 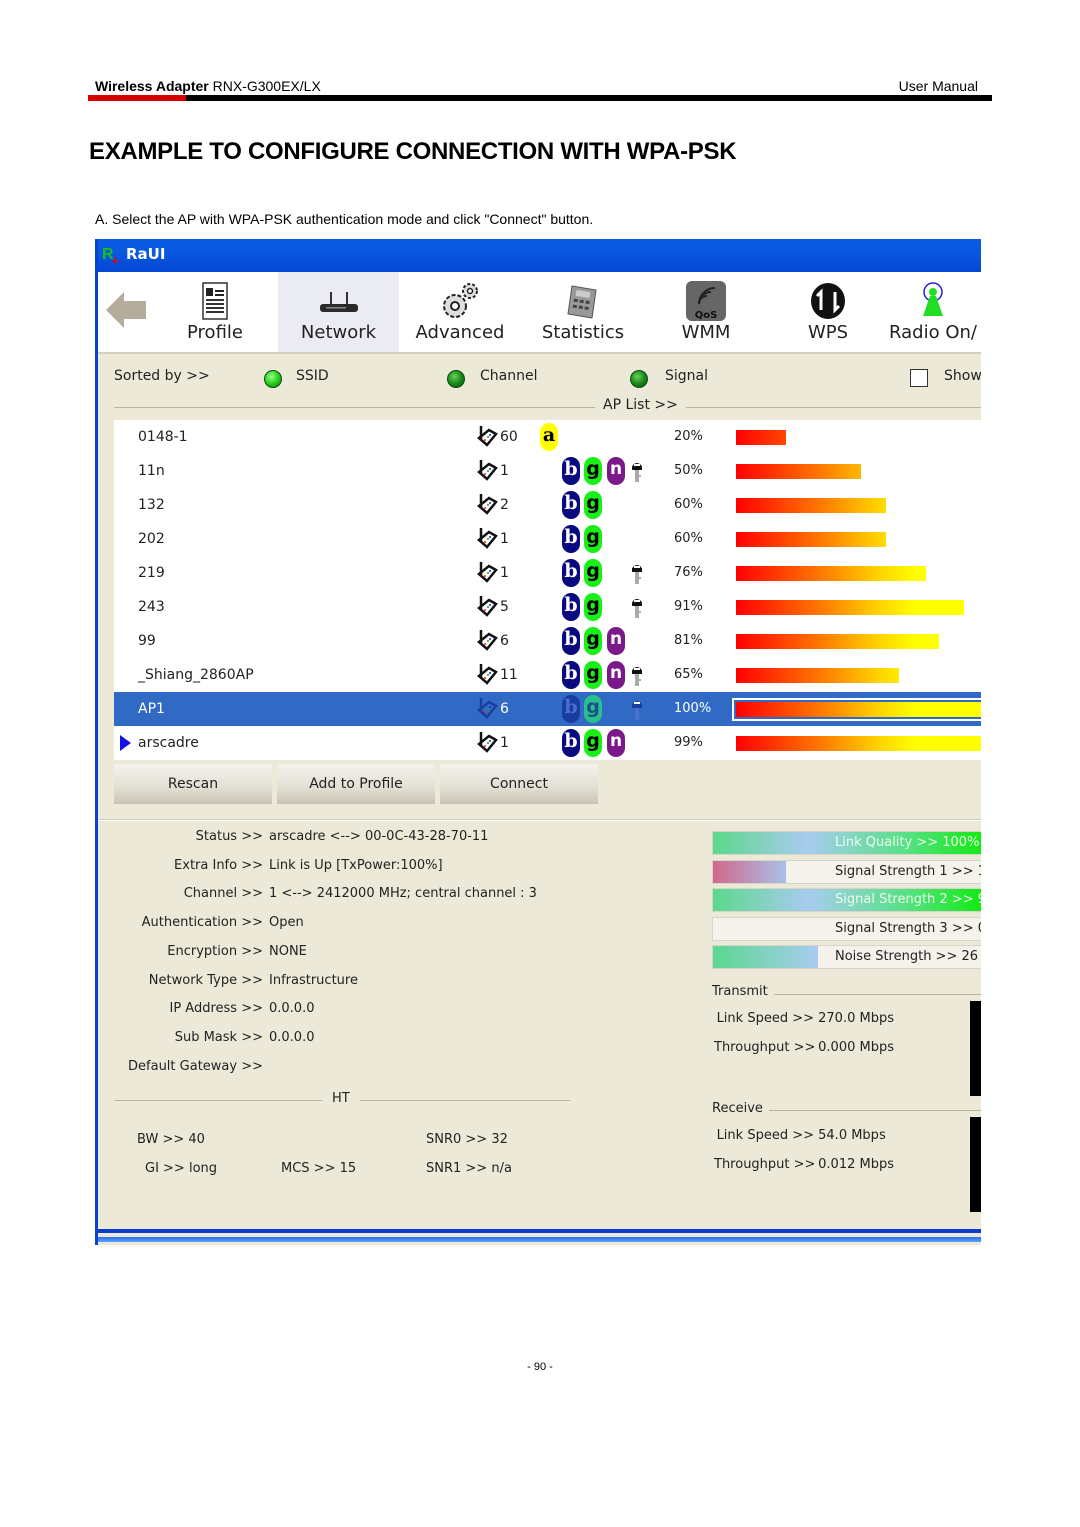 I want to click on status-row: IP Address >> 0.0.0.0, so click(x=338, y=1011).